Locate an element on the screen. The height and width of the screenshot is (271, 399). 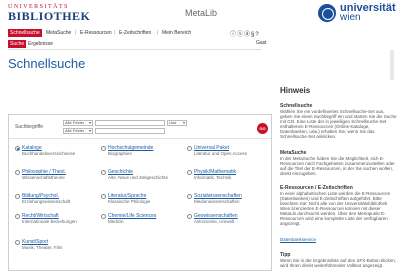
field2-select: Alle Felder is located at coordinates (78, 131).